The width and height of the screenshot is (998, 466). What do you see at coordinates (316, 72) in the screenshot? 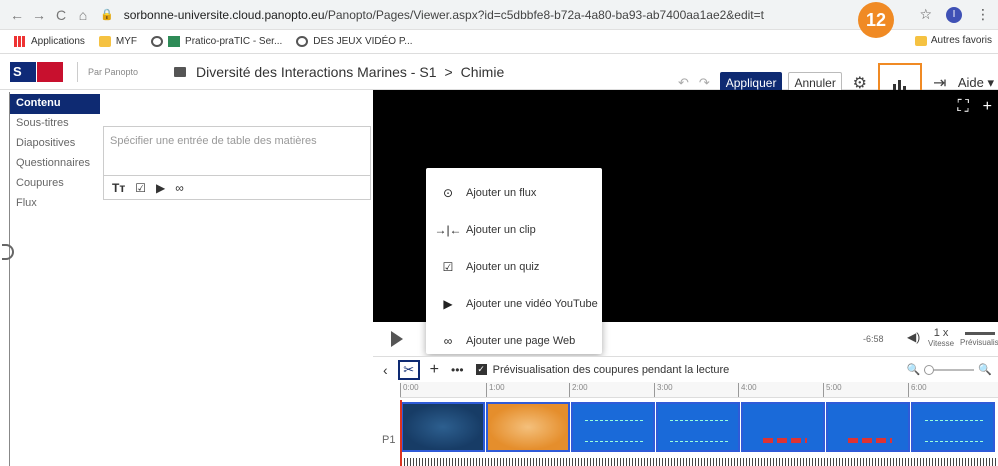
I see `breadcrumb-folder: Diversité des Interactions Marines - S1` at bounding box center [316, 72].